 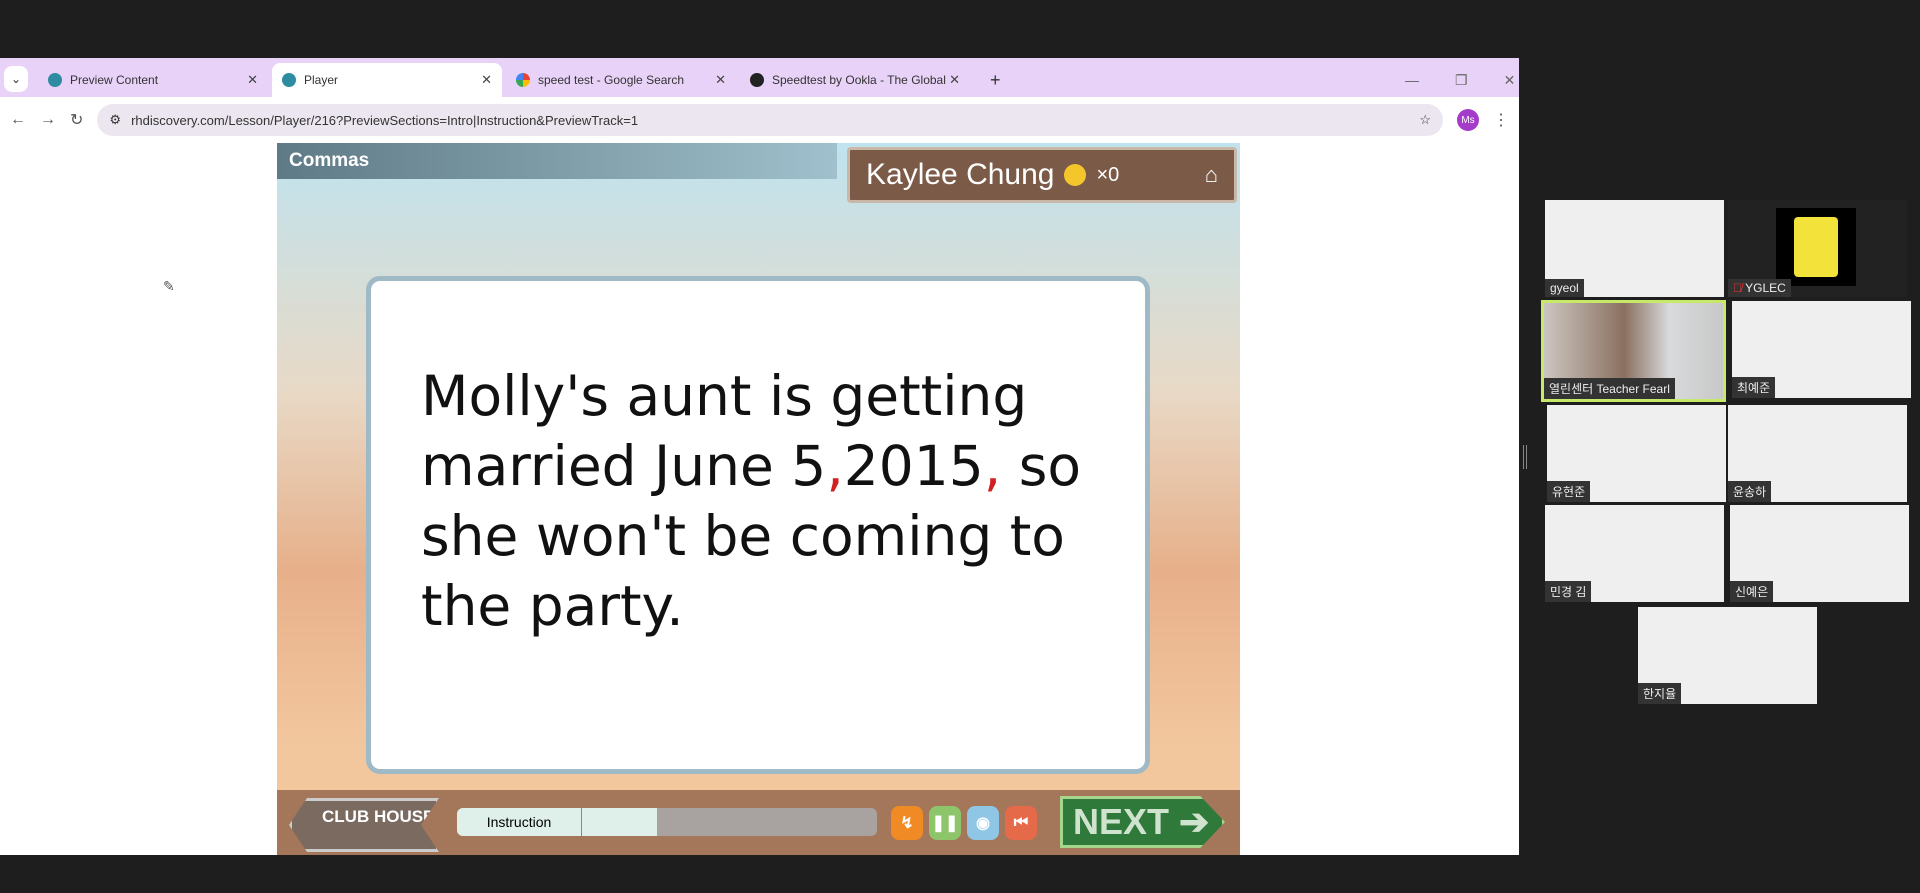 I want to click on audio-icon: ◉, so click(x=983, y=823).